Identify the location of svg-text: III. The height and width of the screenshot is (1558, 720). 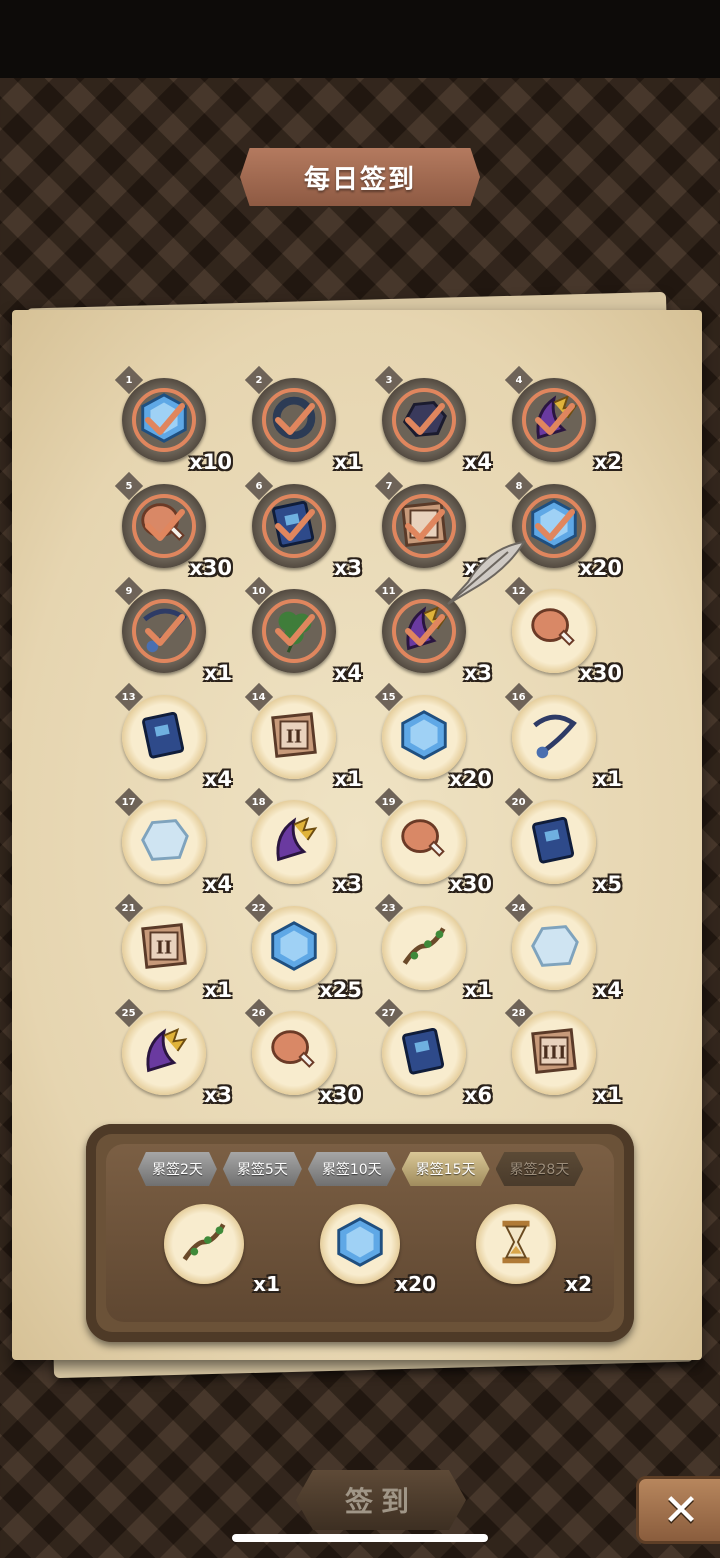
(554, 1054).